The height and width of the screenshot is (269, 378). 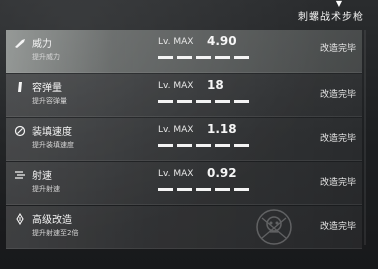 I want to click on stat-value: 1.18, so click(x=222, y=129).